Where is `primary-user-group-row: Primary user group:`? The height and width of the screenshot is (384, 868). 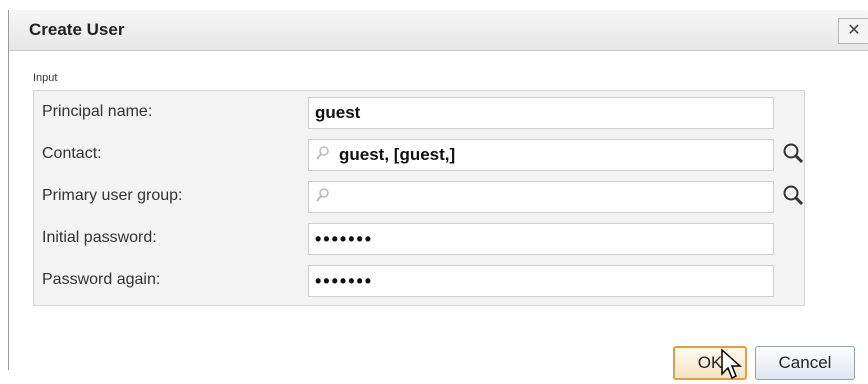 primary-user-group-row: Primary user group: is located at coordinates (419, 197).